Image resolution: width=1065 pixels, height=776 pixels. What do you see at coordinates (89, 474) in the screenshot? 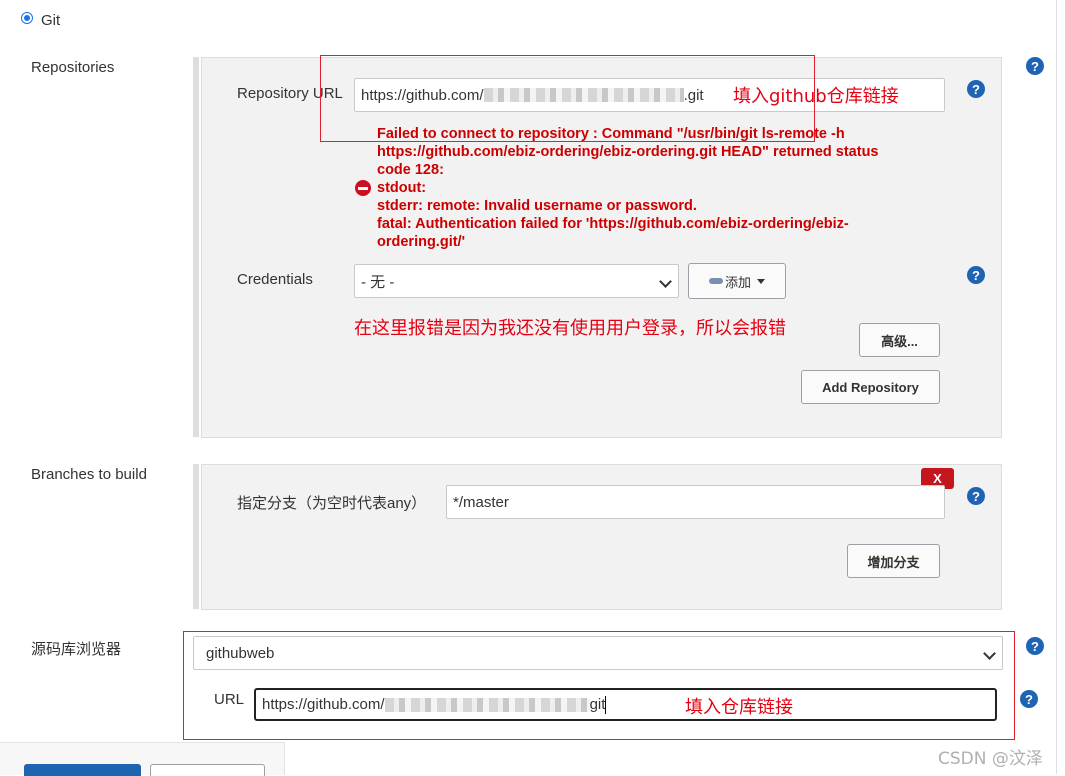
I see `branches-section-label: Branches to build` at bounding box center [89, 474].